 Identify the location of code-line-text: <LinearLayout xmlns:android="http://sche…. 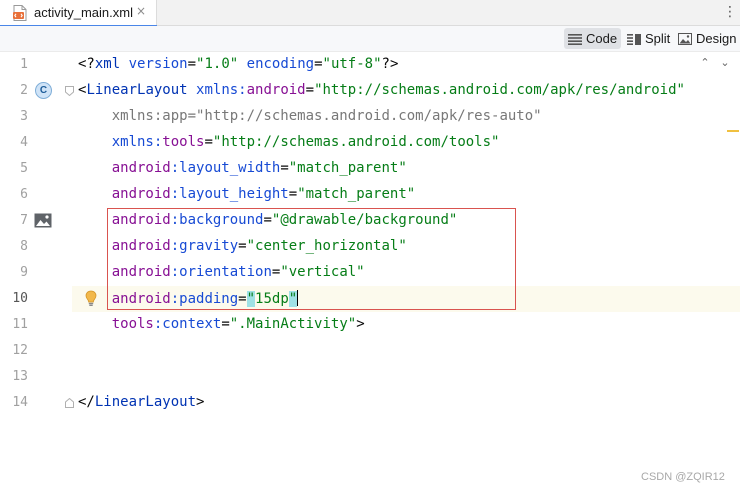
(381, 90).